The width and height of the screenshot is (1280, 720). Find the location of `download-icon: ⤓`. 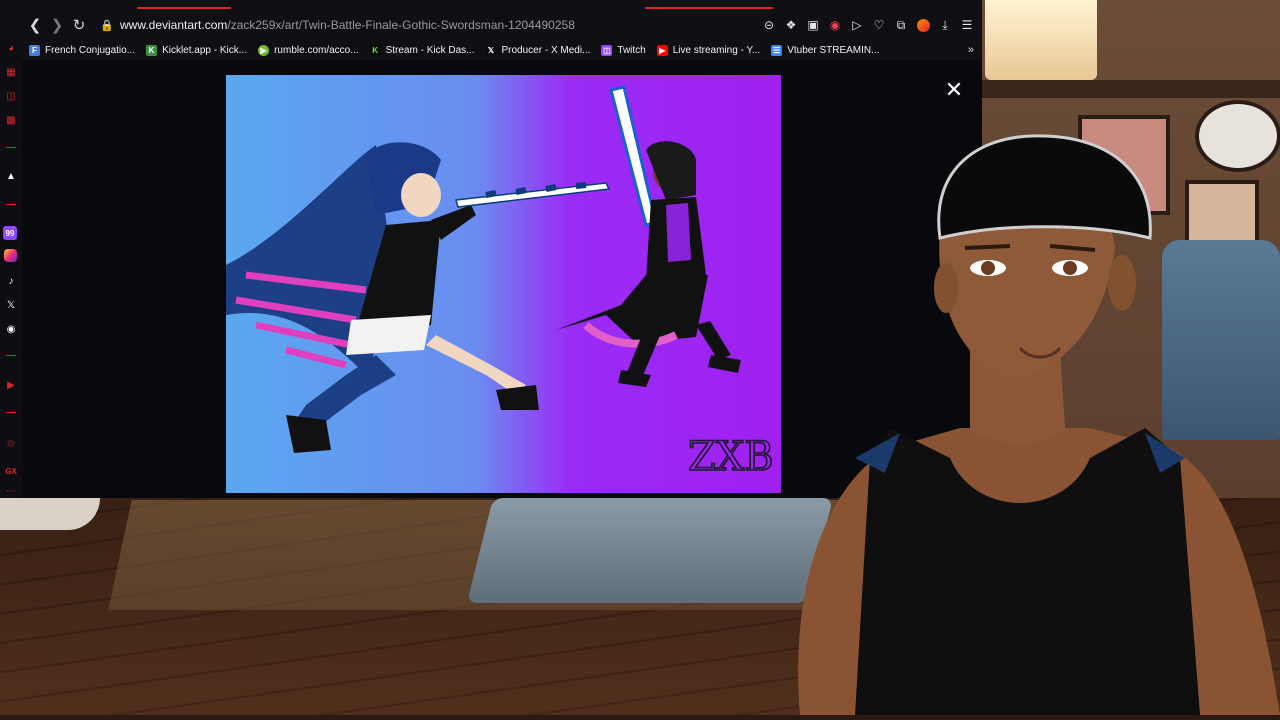

download-icon: ⤓ is located at coordinates (945, 25).